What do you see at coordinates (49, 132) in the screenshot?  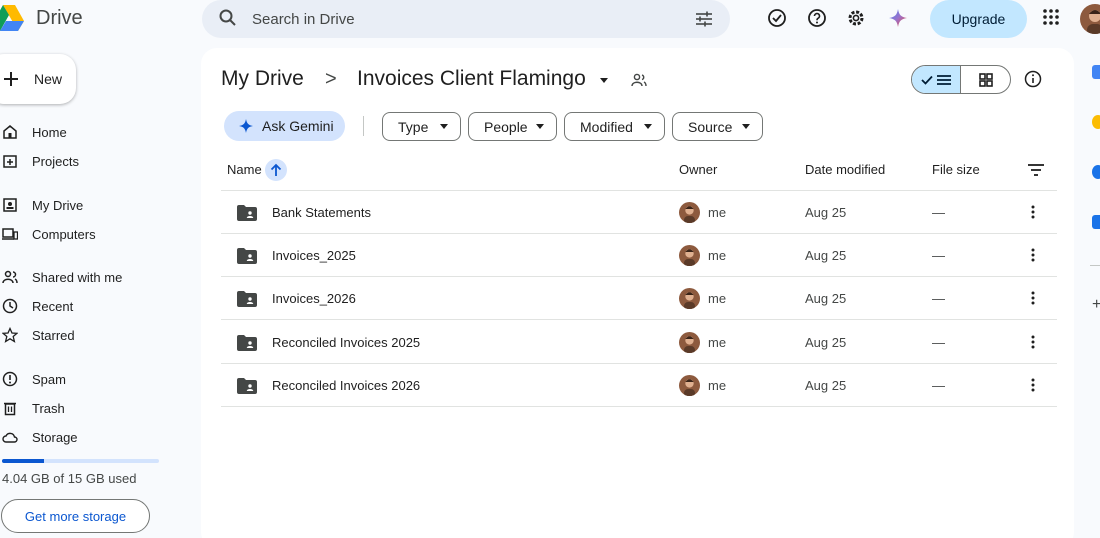 I see `sidebar-item-label: Home` at bounding box center [49, 132].